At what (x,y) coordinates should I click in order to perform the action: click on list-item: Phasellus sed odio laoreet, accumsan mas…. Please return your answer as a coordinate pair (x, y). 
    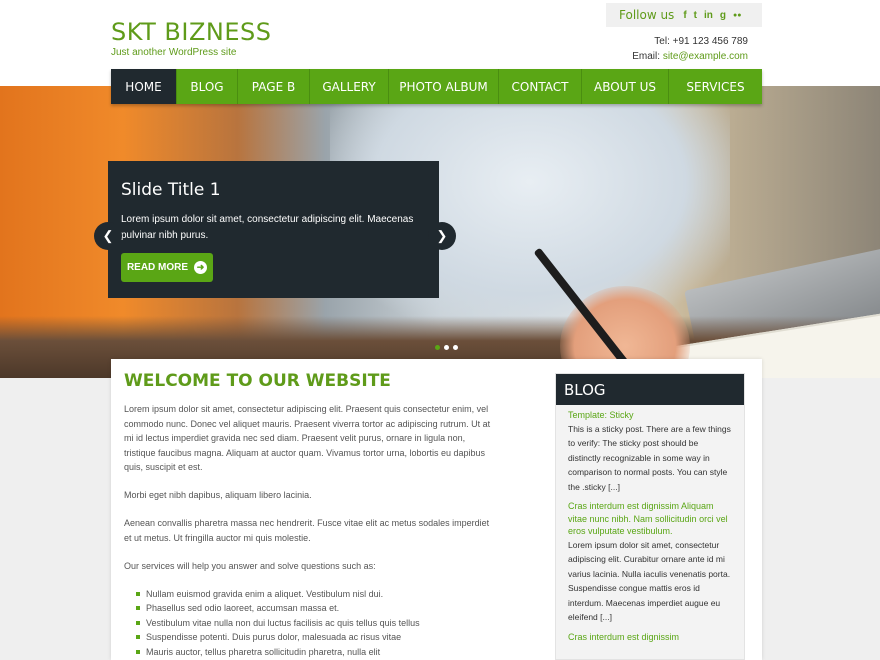
    Looking at the image, I should click on (315, 608).